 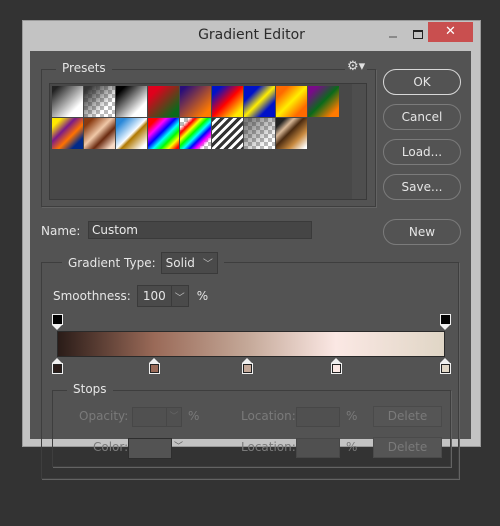 What do you see at coordinates (195, 133) in the screenshot?
I see `preset-swatch-transparent-rainbow` at bounding box center [195, 133].